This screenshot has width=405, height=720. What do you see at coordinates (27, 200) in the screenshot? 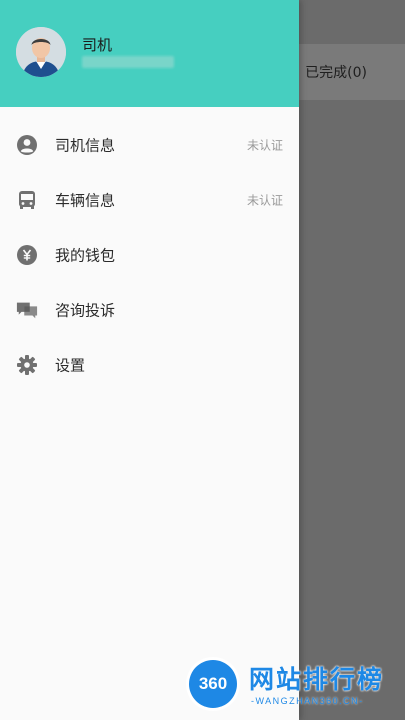
I see `bus-icon` at bounding box center [27, 200].